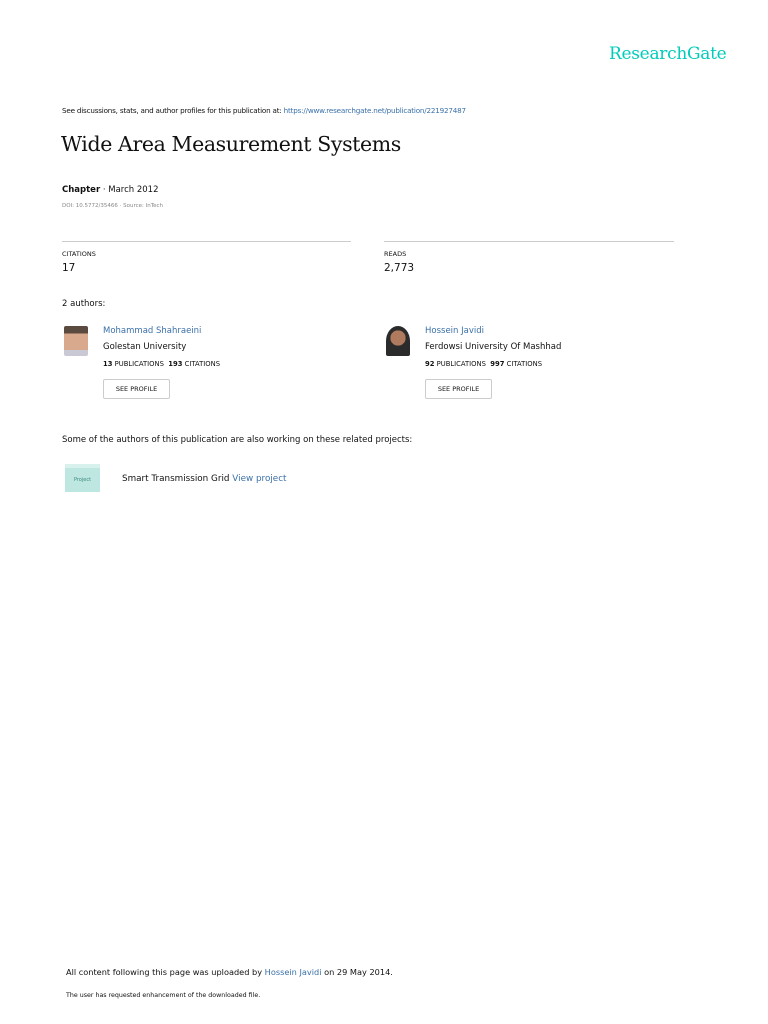 The width and height of the screenshot is (768, 1024). Describe the element at coordinates (81, 190) in the screenshot. I see `publication-type: Chapter` at that location.